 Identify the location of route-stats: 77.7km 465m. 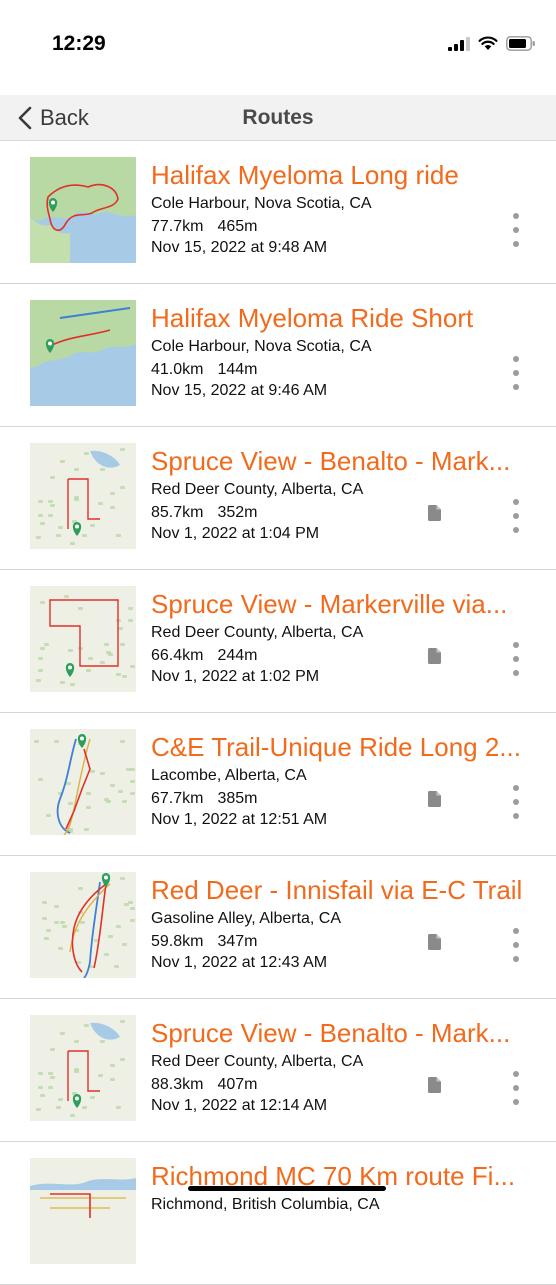
(204, 227).